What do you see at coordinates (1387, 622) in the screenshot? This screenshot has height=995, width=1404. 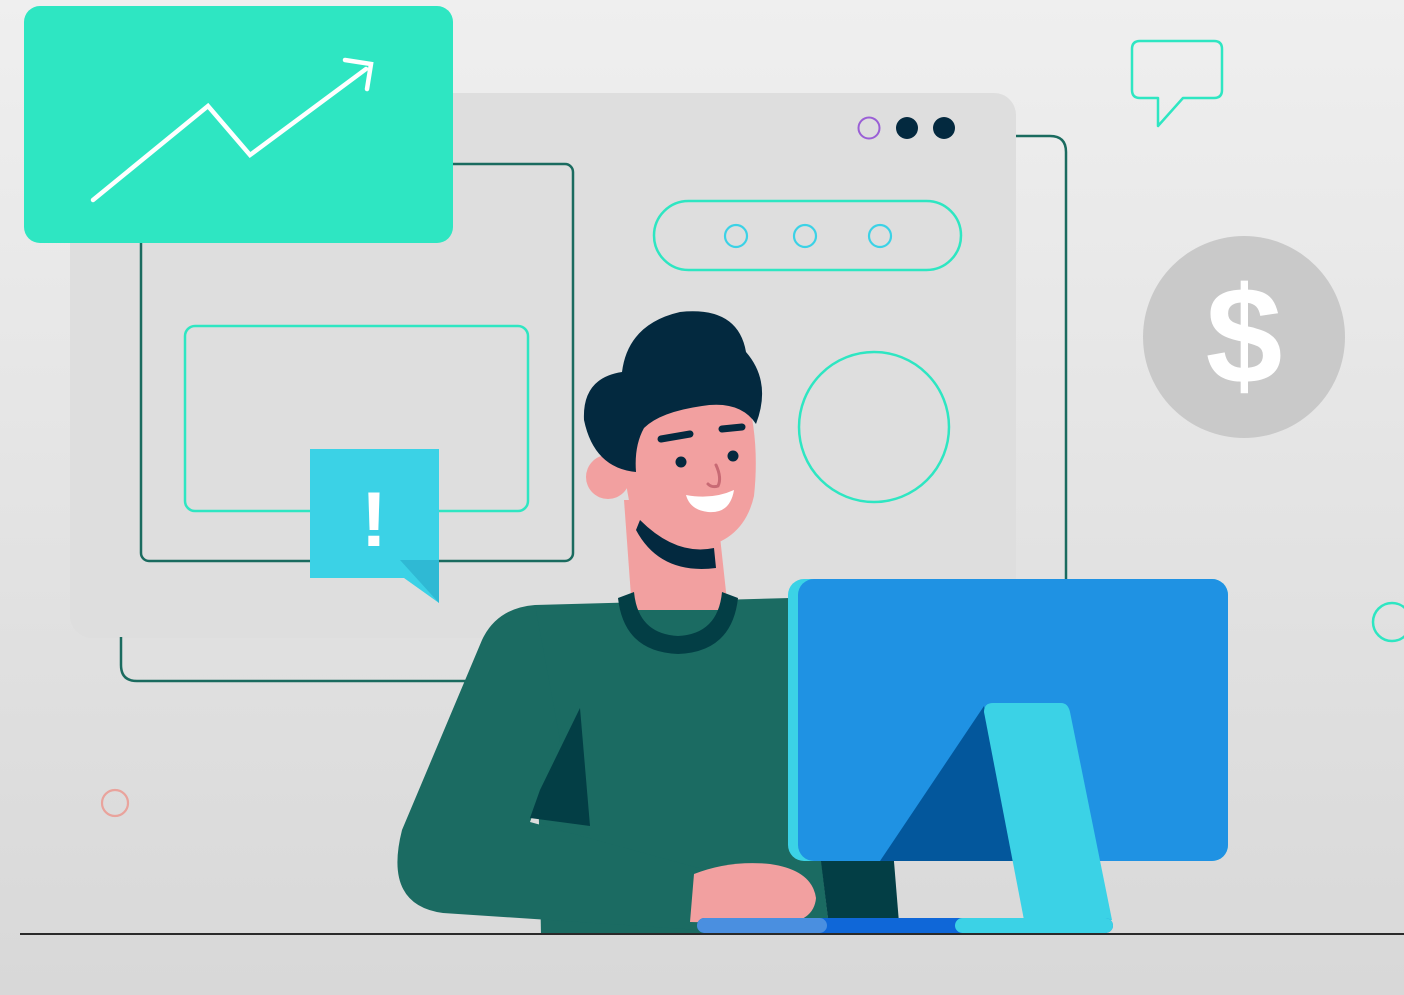 I see `decorative-circle-mint` at bounding box center [1387, 622].